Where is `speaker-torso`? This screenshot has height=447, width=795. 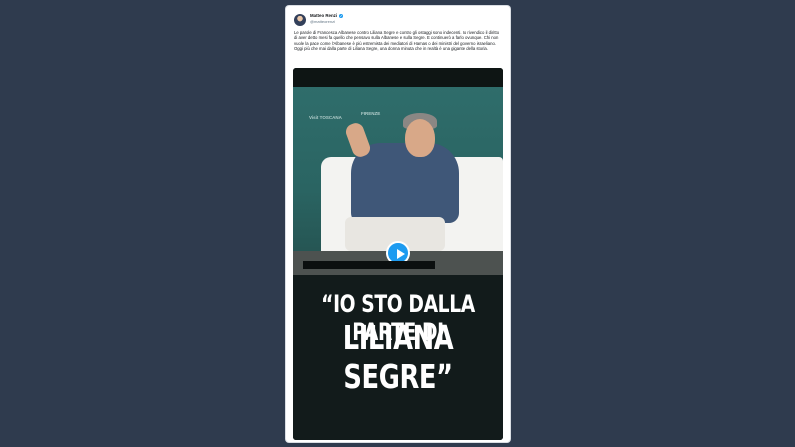
speaker-torso is located at coordinates (405, 183).